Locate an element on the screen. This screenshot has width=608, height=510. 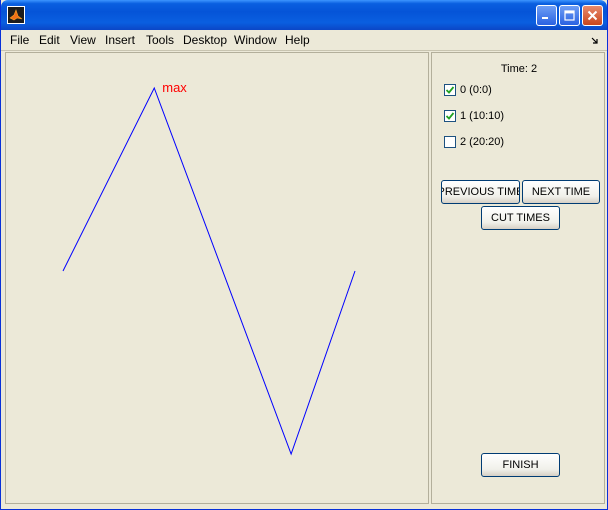
title-bar is located at coordinates (304, 15).